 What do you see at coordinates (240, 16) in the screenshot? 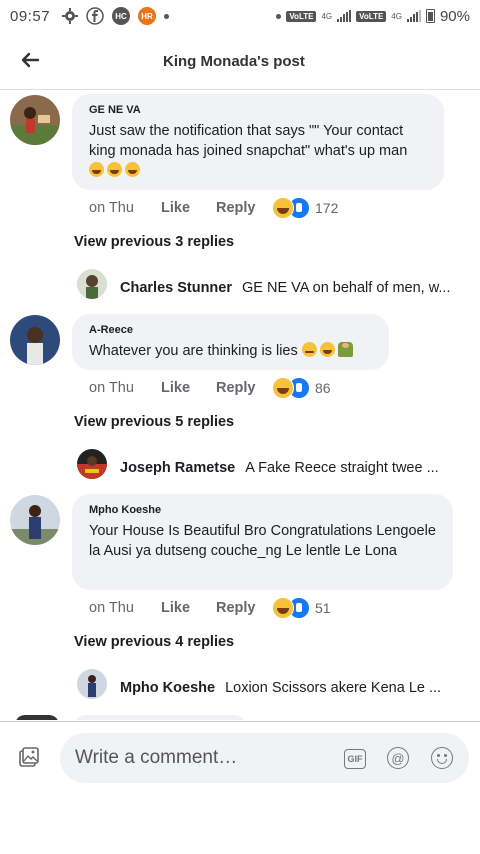
I see `status-bar: 09:57 HC HR VoLTE 4G VoLTE 4G 90%` at bounding box center [240, 16].